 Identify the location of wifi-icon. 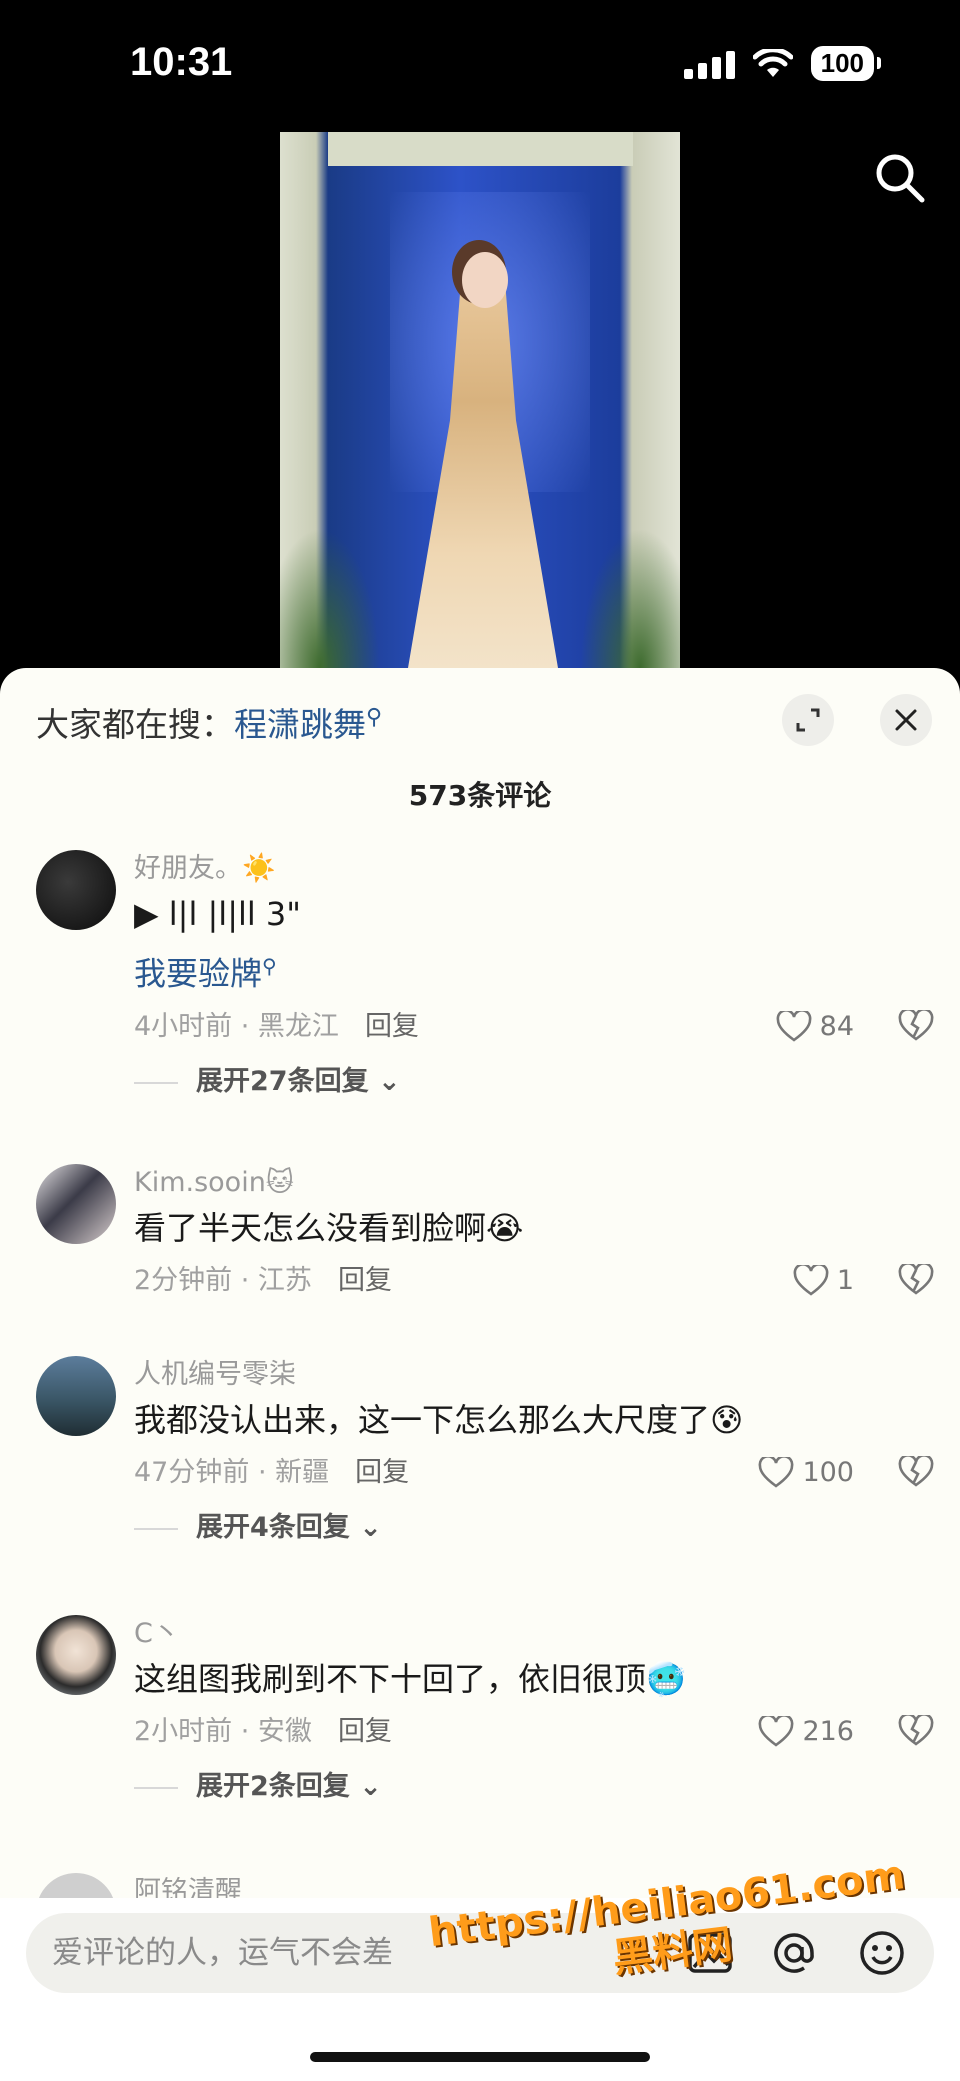
(772, 62).